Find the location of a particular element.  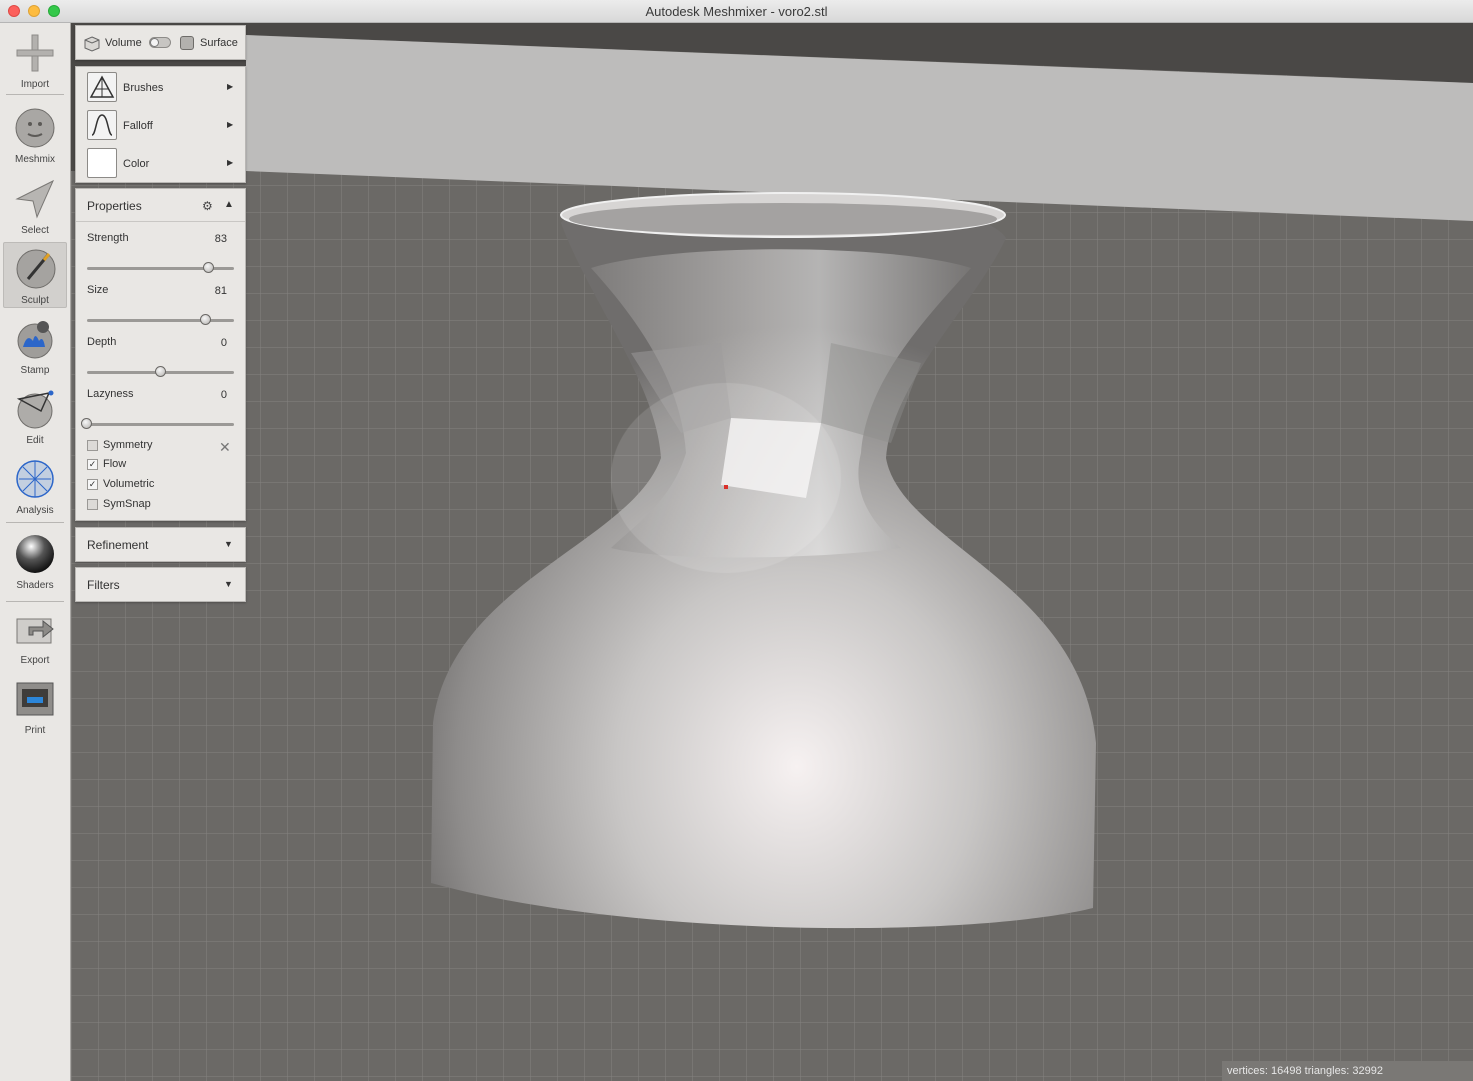

lazyness-slider-thumb is located at coordinates (86, 423).